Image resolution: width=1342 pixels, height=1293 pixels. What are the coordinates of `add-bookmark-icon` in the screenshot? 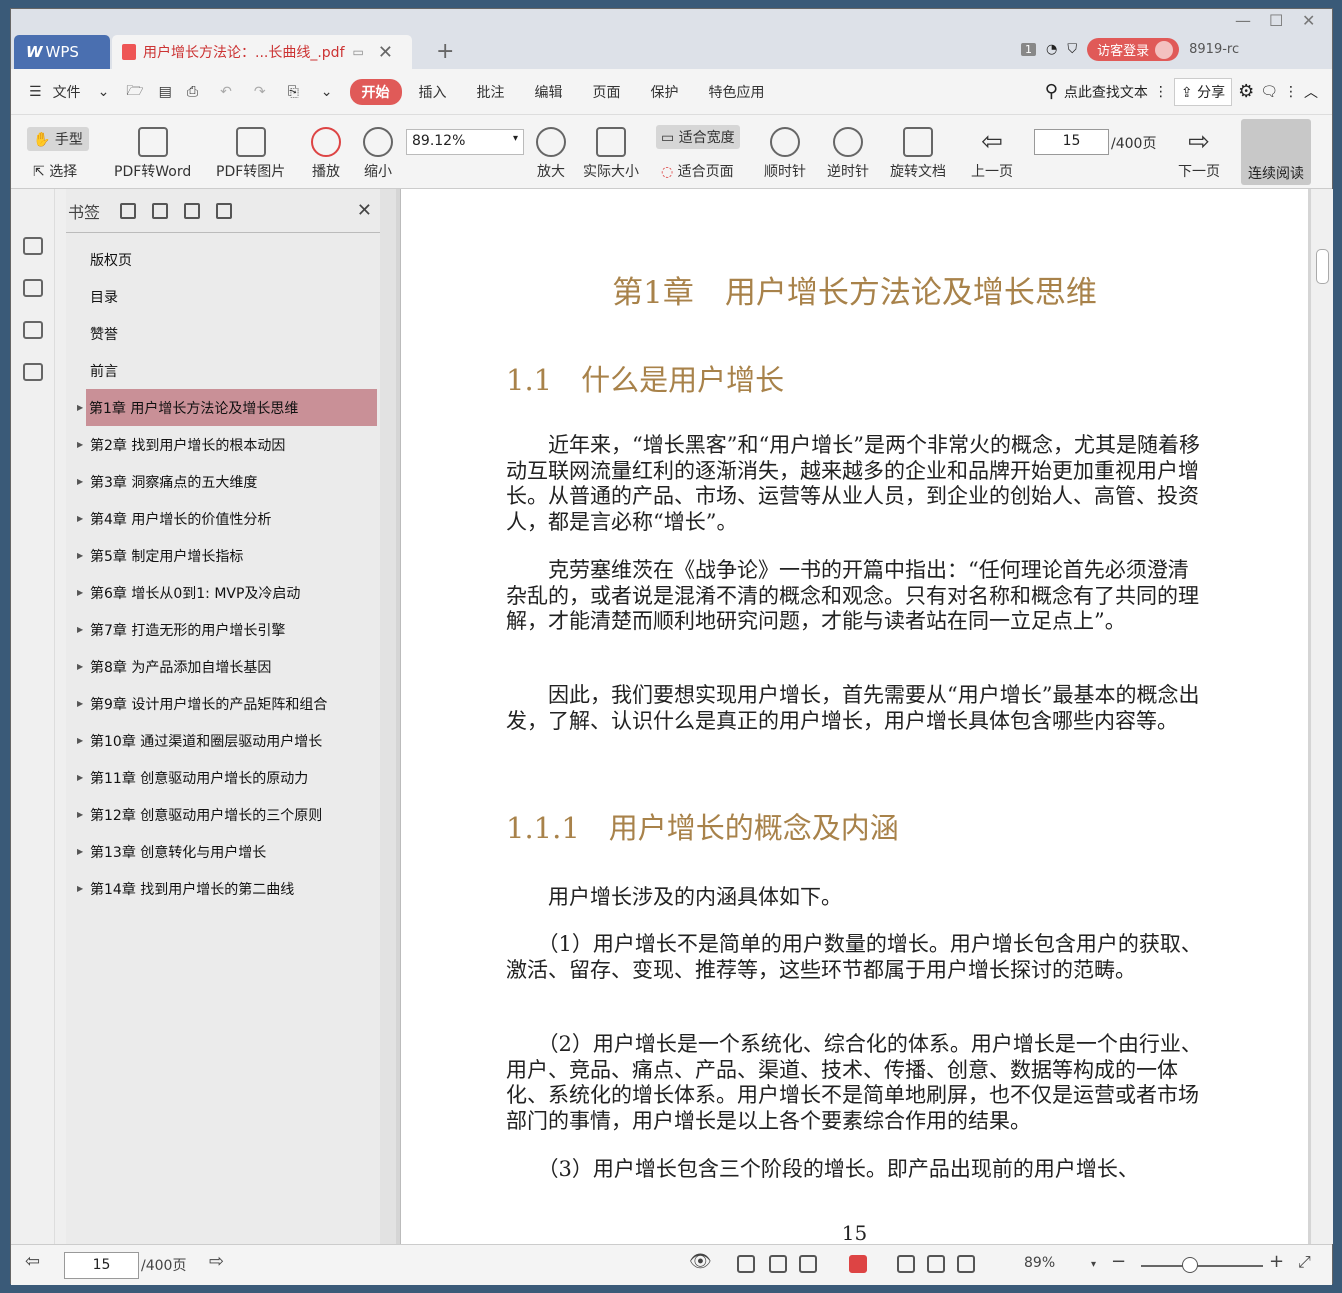 It's located at (192, 210).